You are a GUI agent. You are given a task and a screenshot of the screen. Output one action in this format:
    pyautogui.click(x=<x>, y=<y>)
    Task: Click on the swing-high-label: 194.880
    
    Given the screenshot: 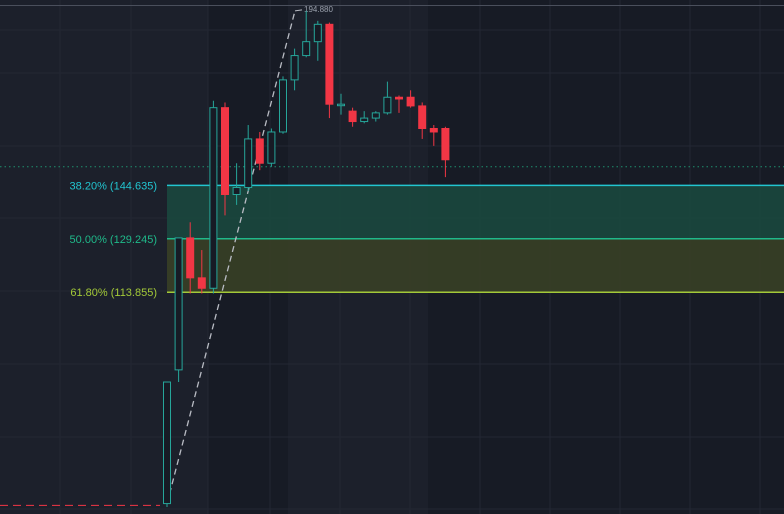 What is the action you would take?
    pyautogui.click(x=318, y=9)
    